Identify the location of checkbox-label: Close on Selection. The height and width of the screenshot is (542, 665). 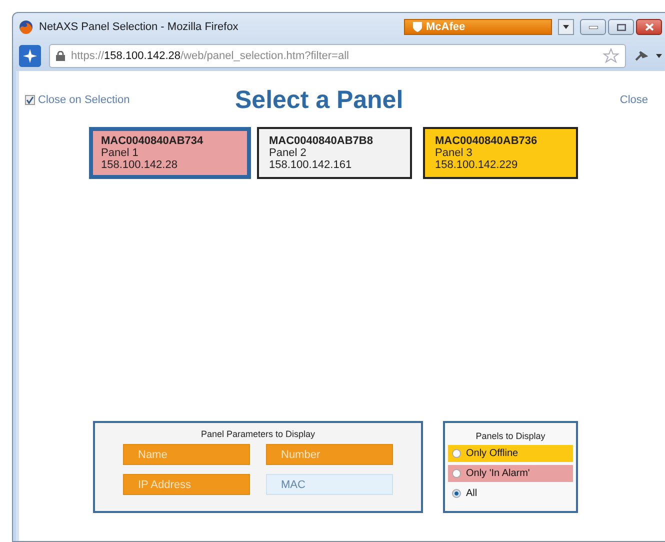
(84, 100).